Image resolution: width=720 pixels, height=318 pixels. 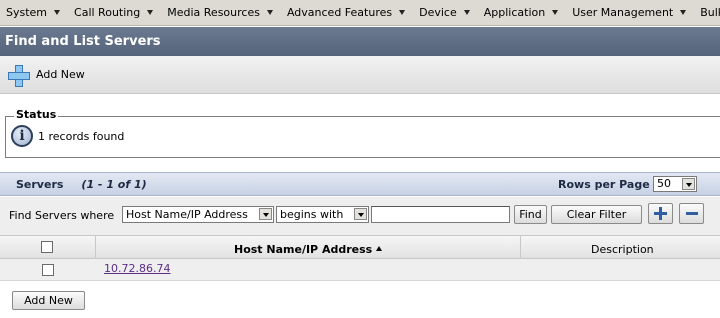 I want to click on select-all-column, so click(x=48, y=247).